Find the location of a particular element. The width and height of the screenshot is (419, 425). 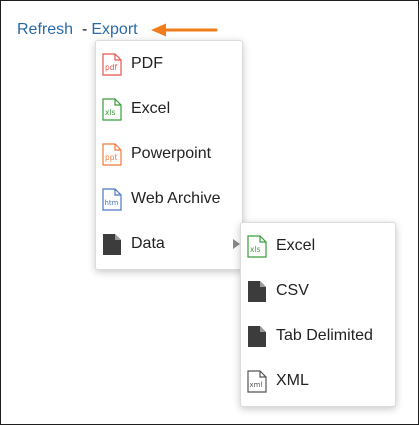

refresh-link: Refresh is located at coordinates (45, 30).